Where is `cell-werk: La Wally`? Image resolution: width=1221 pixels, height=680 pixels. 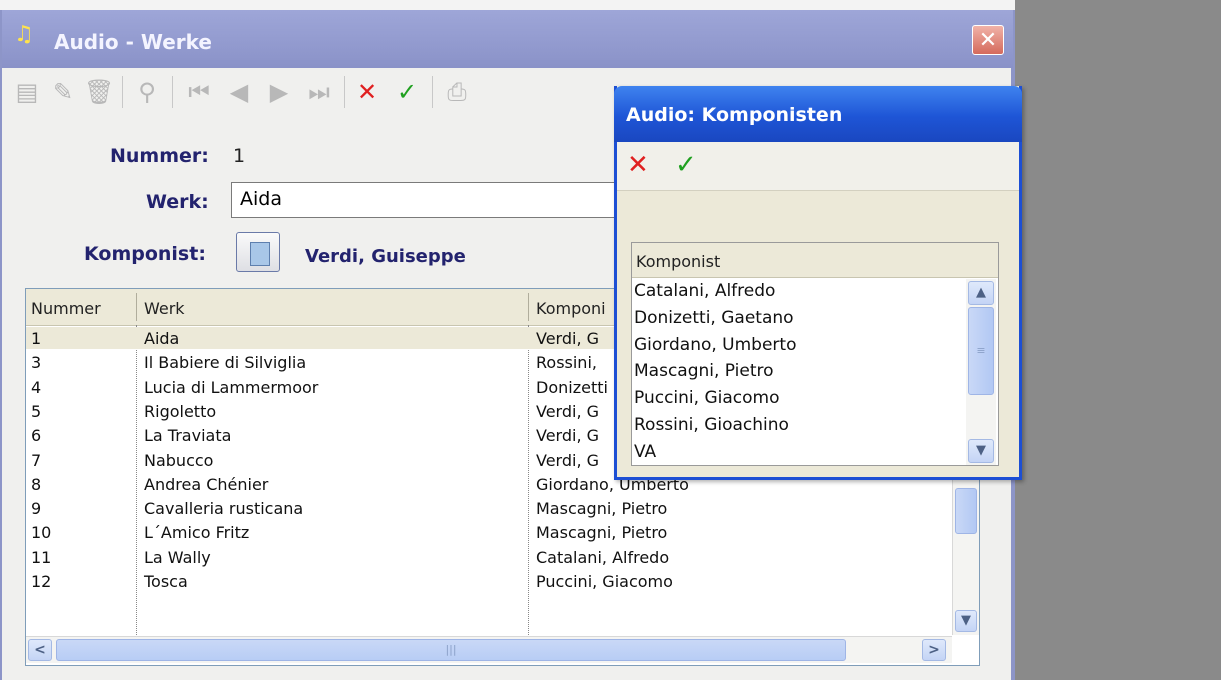
cell-werk: La Wally is located at coordinates (177, 557).